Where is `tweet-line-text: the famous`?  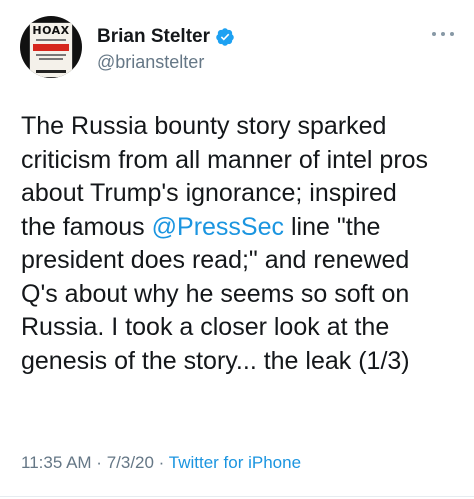 tweet-line-text: the famous is located at coordinates (86, 226).